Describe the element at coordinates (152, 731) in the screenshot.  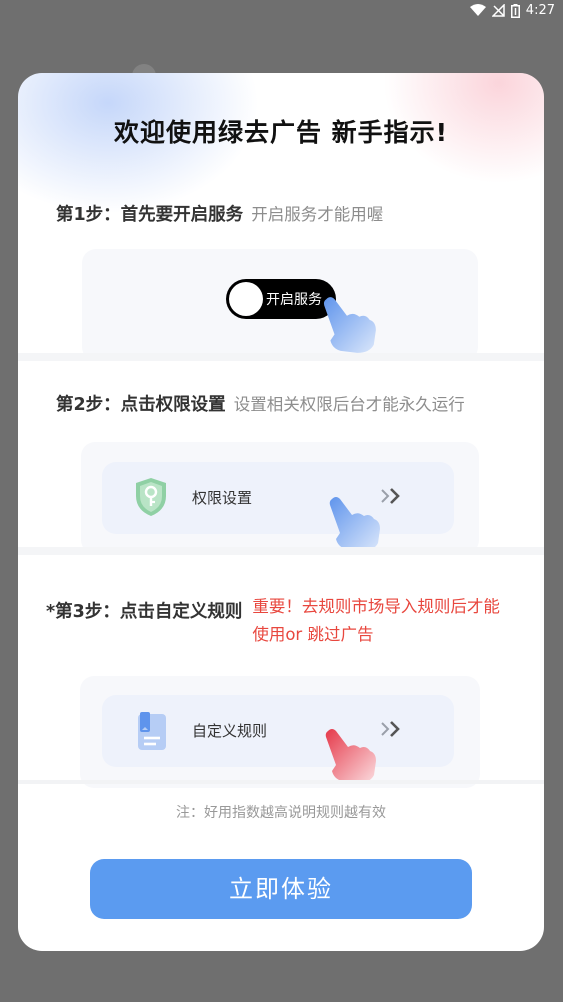
I see `document-icon` at that location.